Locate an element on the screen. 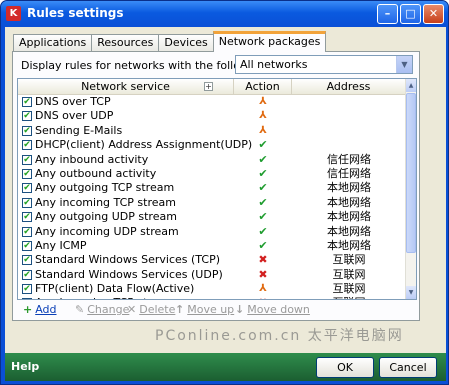 This screenshot has width=449, height=385. change-button: ✎ Change is located at coordinates (102, 310).